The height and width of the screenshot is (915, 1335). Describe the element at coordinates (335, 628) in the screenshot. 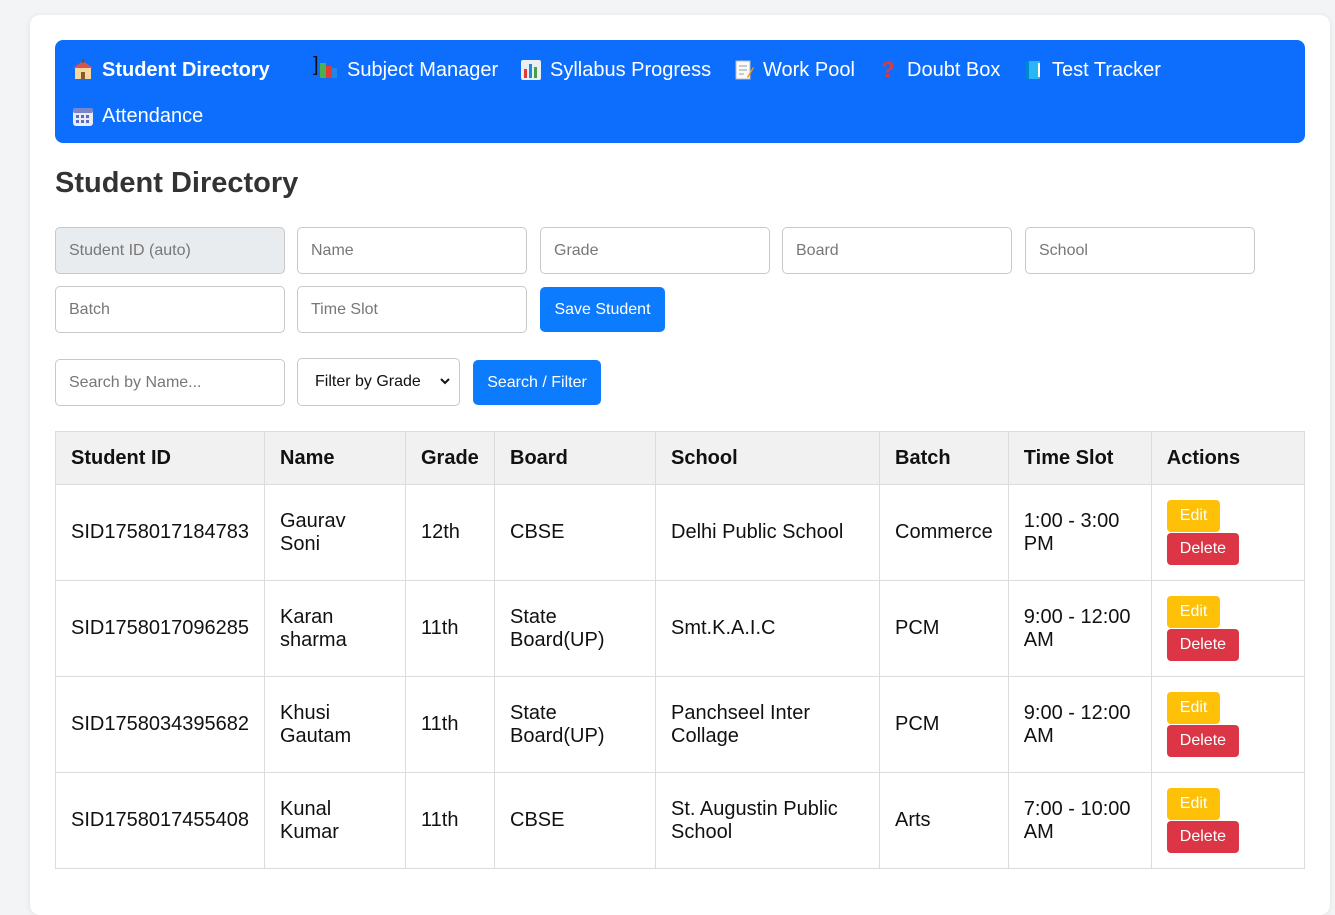

I see `cell-name: Karan sharma` at that location.